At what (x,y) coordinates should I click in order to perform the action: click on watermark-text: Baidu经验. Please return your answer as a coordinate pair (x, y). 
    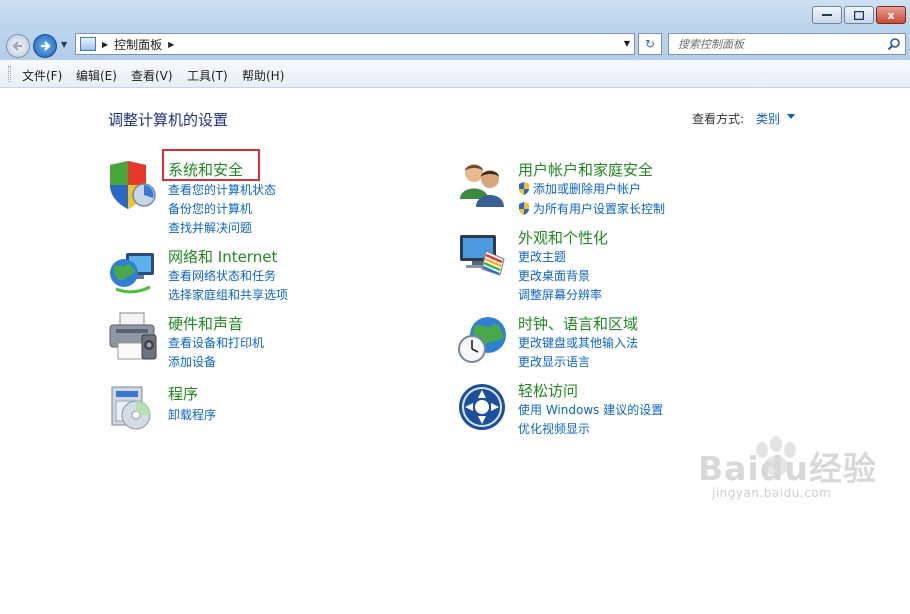
    Looking at the image, I should click on (787, 468).